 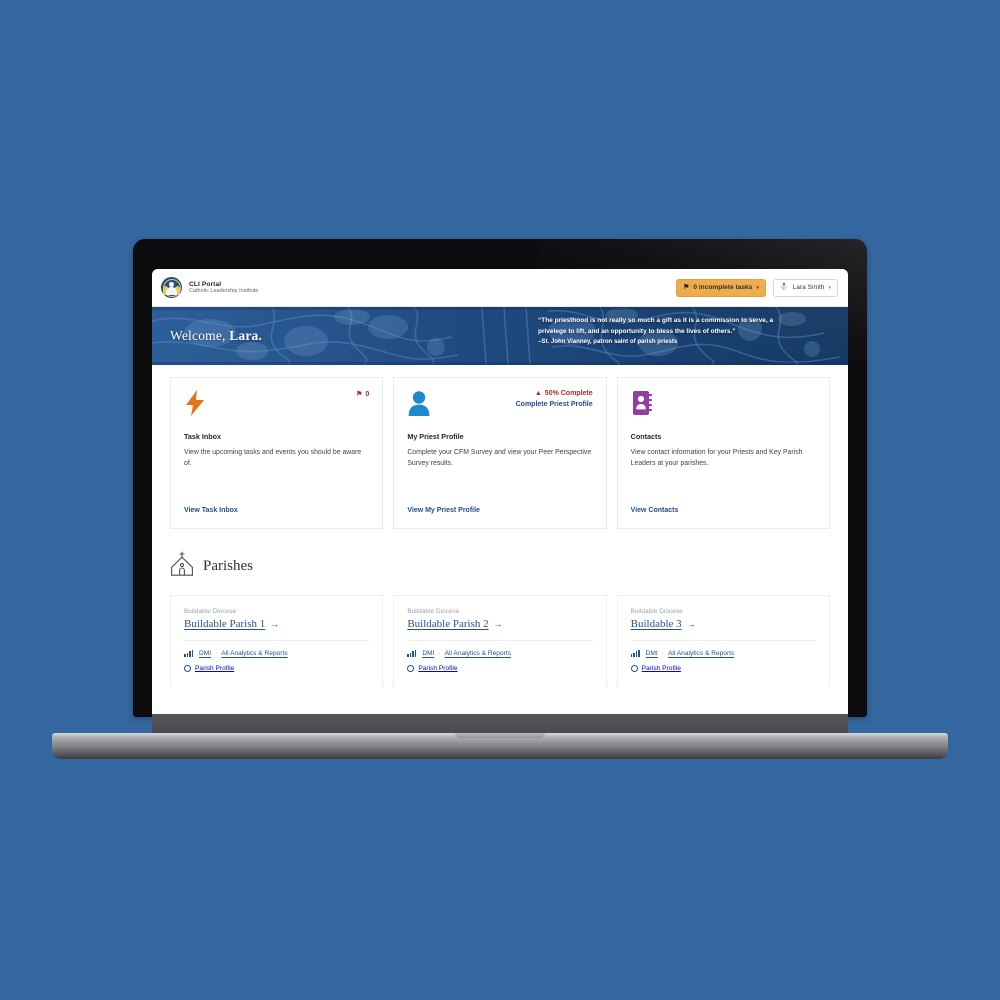 I want to click on completion-status: ▲ 50% Complete, so click(x=554, y=393).